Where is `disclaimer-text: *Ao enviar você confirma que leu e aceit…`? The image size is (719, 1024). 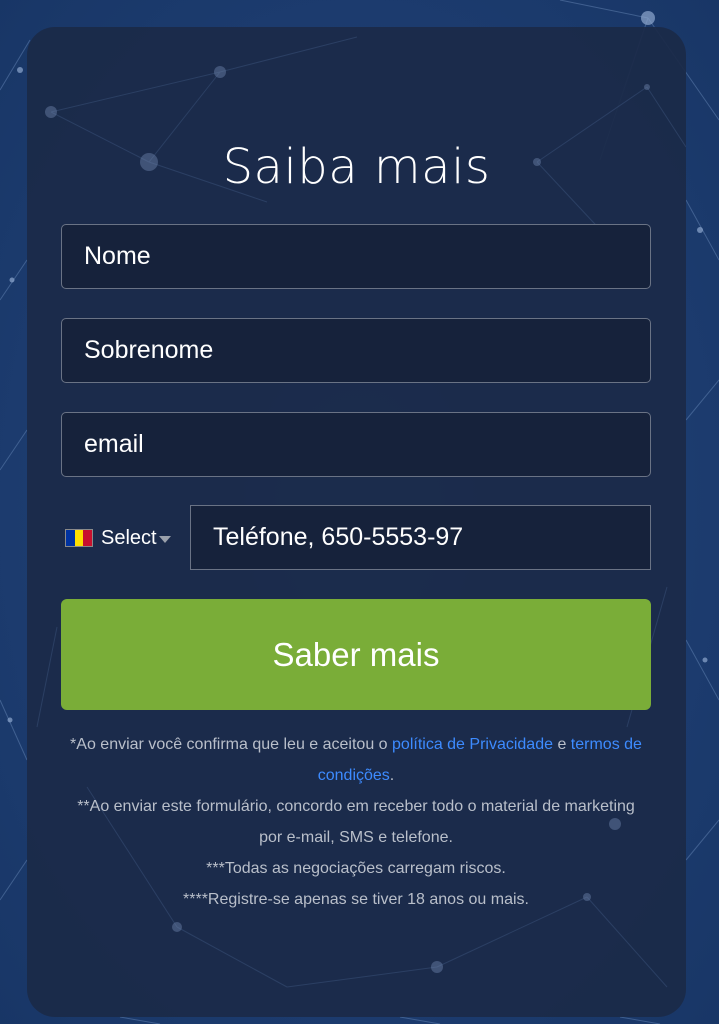 disclaimer-text: *Ao enviar você confirma que leu e aceit… is located at coordinates (356, 822).